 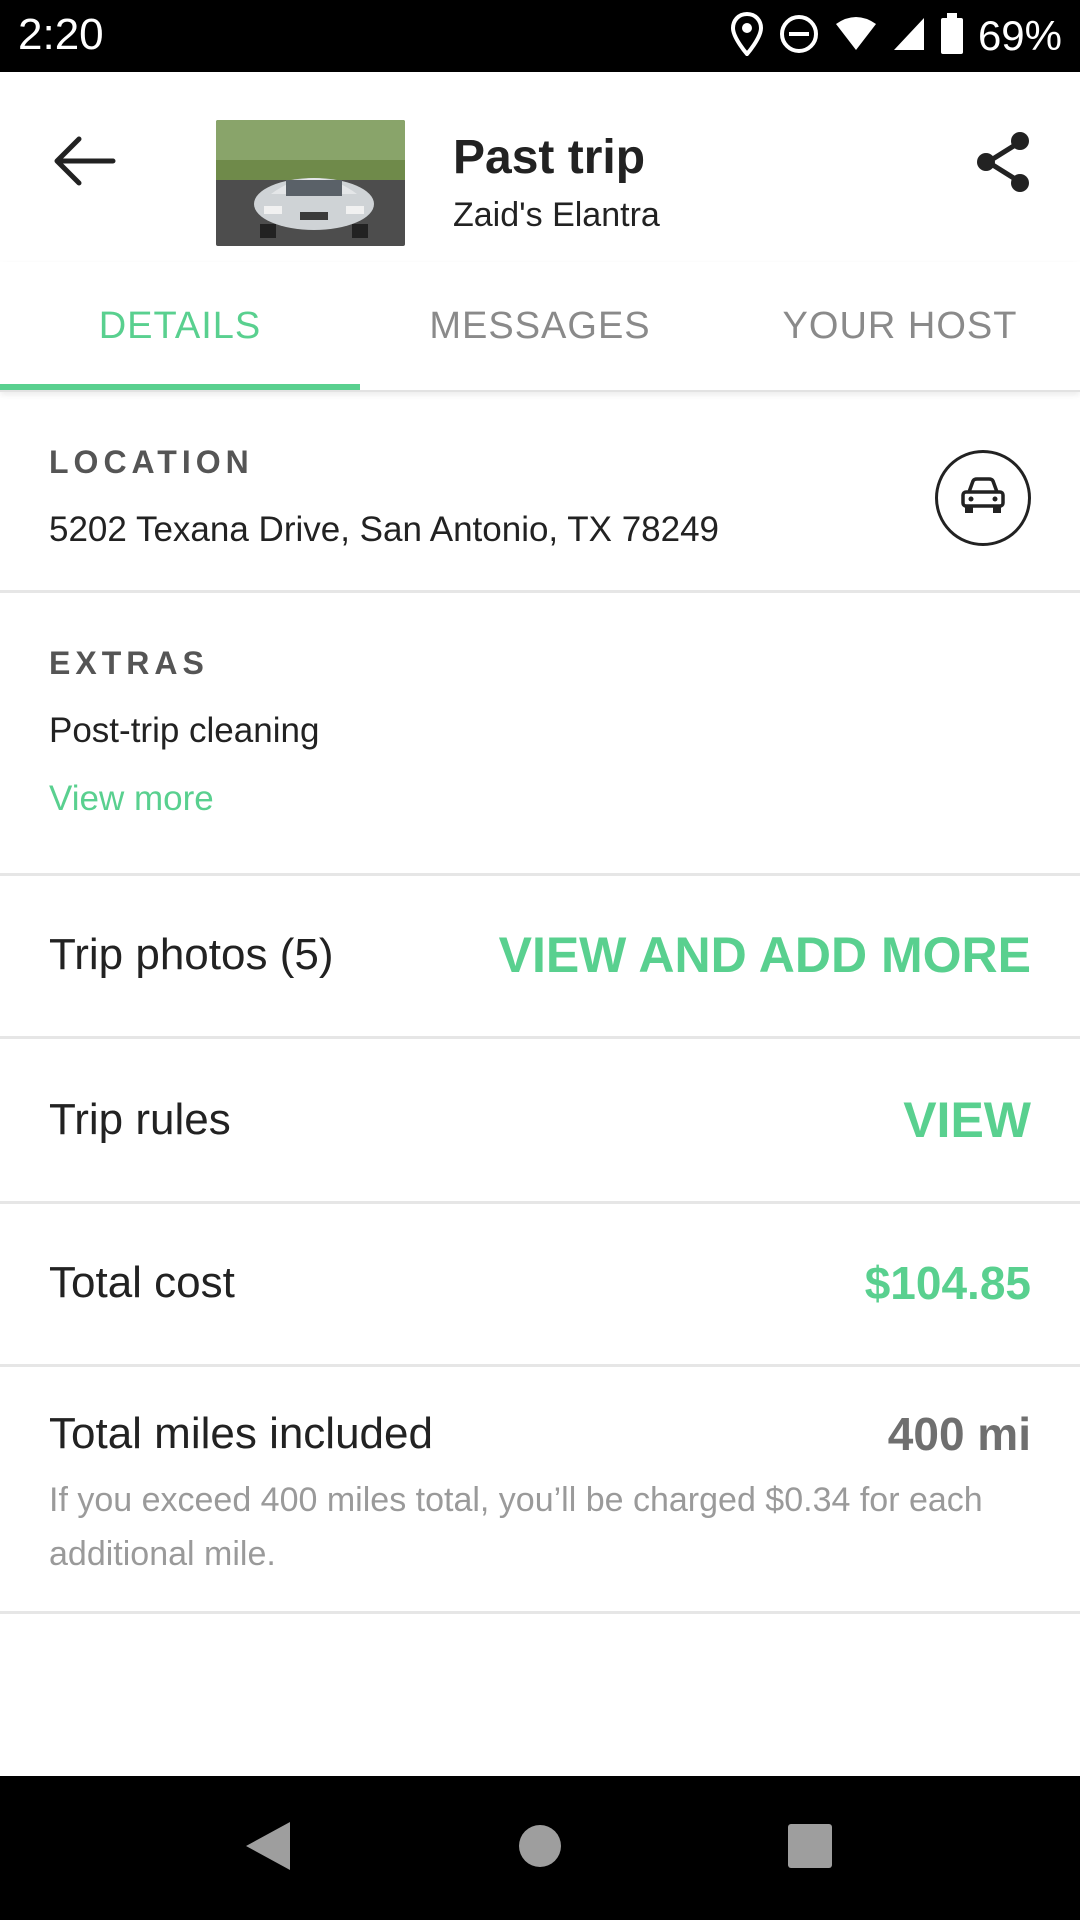 I want to click on tab-messages: MESSAGES, so click(x=540, y=326).